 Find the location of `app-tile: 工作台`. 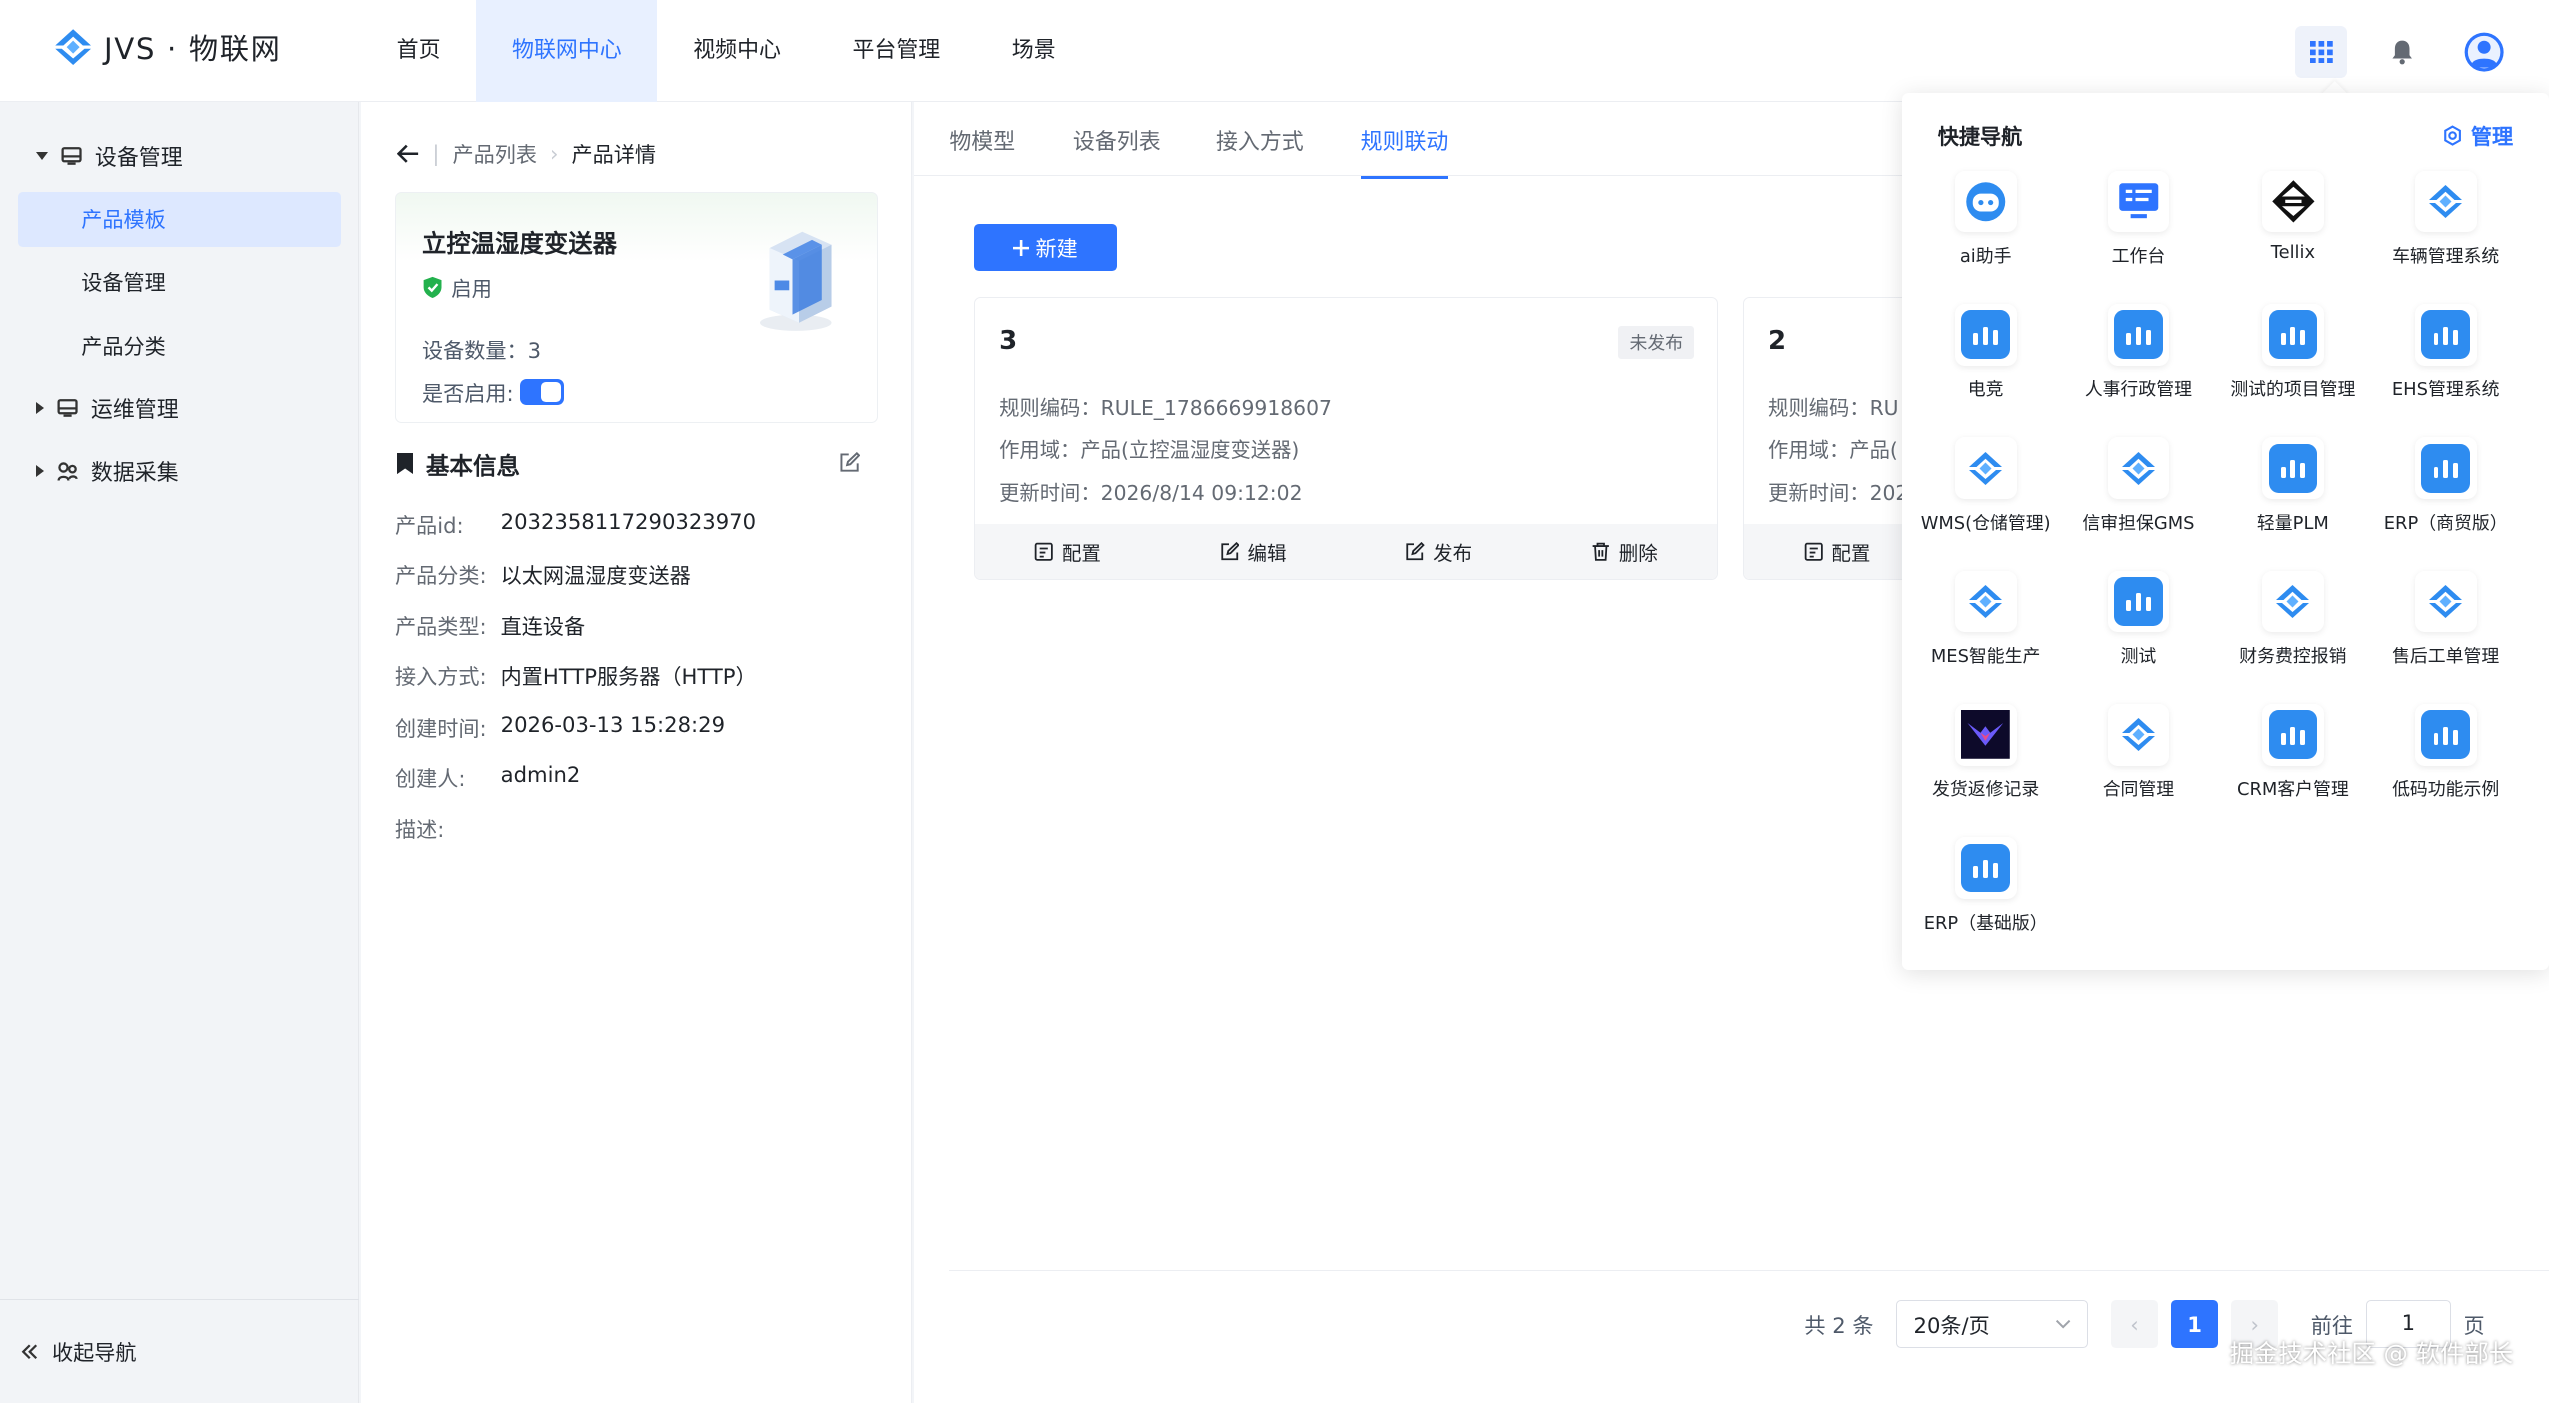

app-tile: 工作台 is located at coordinates (2138, 229).